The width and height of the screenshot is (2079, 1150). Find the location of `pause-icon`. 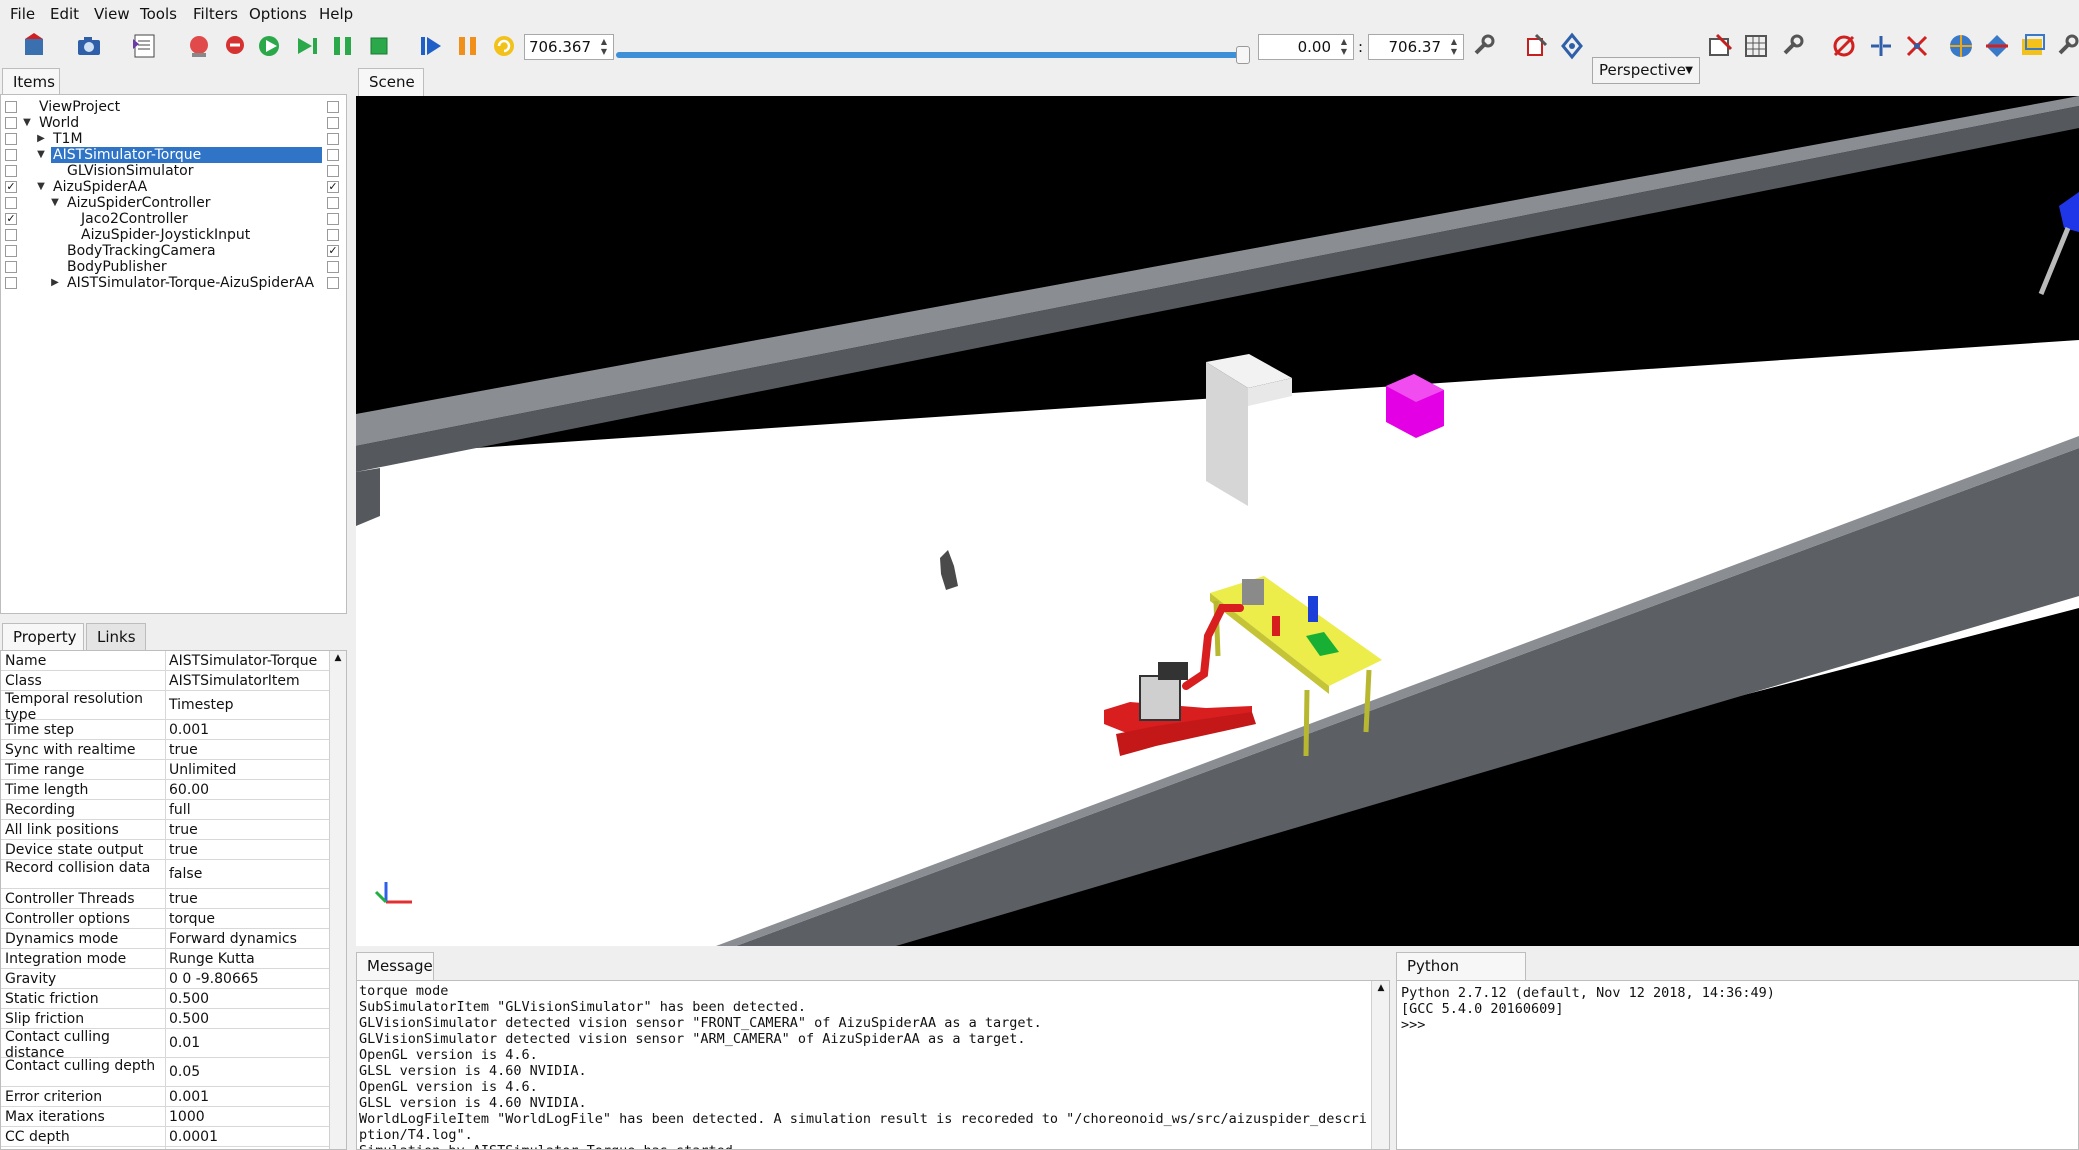

pause-icon is located at coordinates (468, 46).